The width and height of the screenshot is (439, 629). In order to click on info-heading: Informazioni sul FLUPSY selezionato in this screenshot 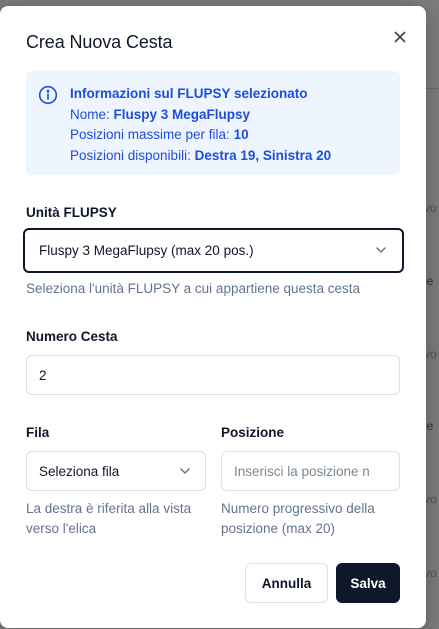, I will do `click(189, 93)`.